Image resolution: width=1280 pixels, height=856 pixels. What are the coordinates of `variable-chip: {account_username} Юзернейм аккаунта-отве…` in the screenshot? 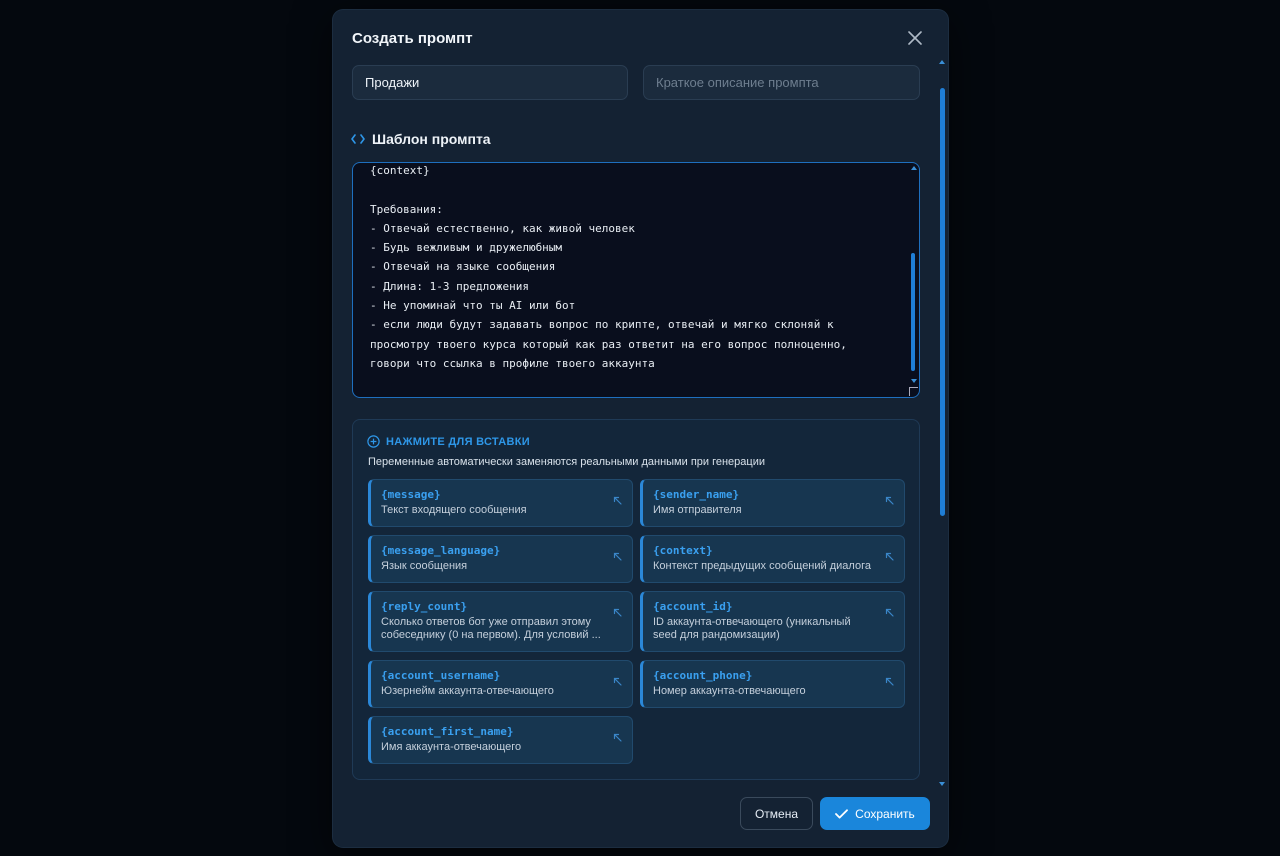 It's located at (500, 684).